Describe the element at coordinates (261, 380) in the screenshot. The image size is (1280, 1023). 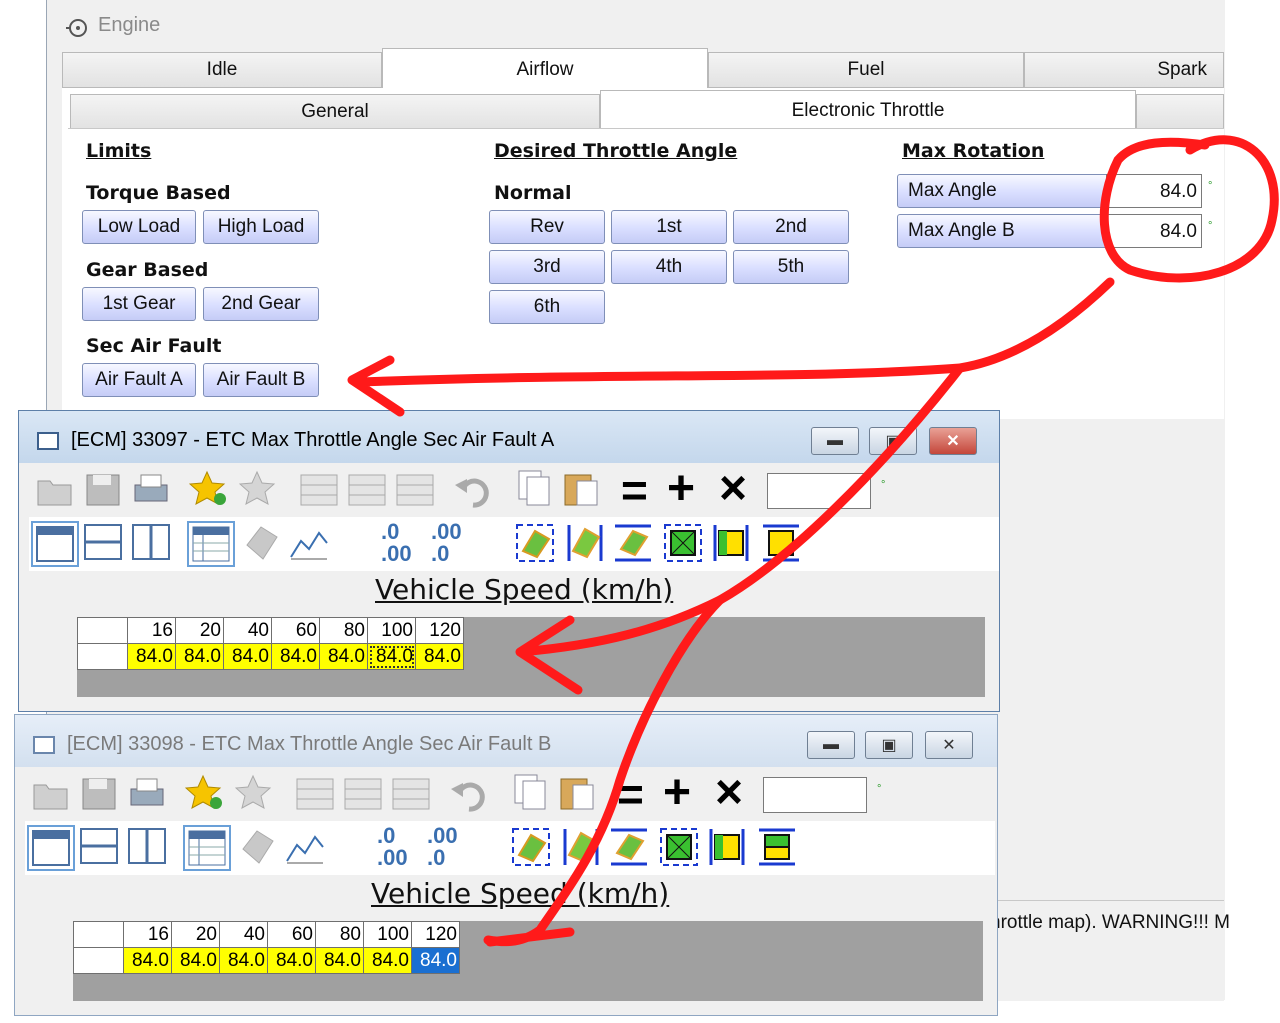
I see `air-fault-b-button: Air Fault B` at that location.